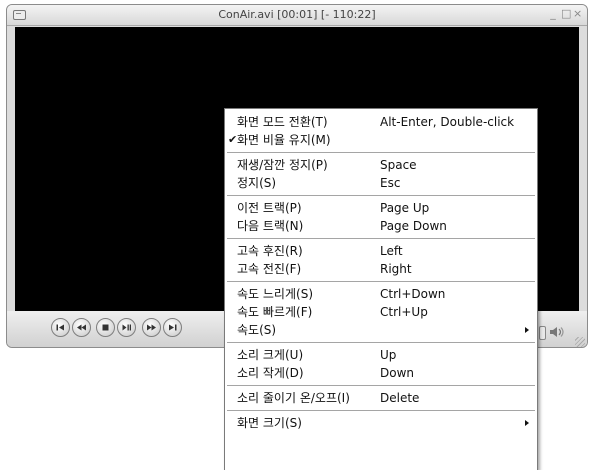 The height and width of the screenshot is (470, 591). What do you see at coordinates (398, 165) in the screenshot?
I see `menu-item-shortcut: Space` at bounding box center [398, 165].